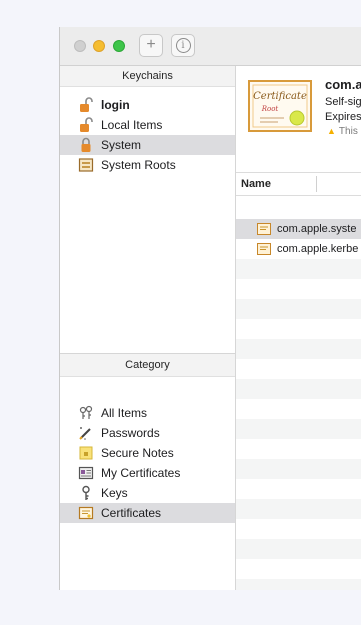  What do you see at coordinates (115, 105) in the screenshot?
I see `sidebar-item-label: login` at bounding box center [115, 105].